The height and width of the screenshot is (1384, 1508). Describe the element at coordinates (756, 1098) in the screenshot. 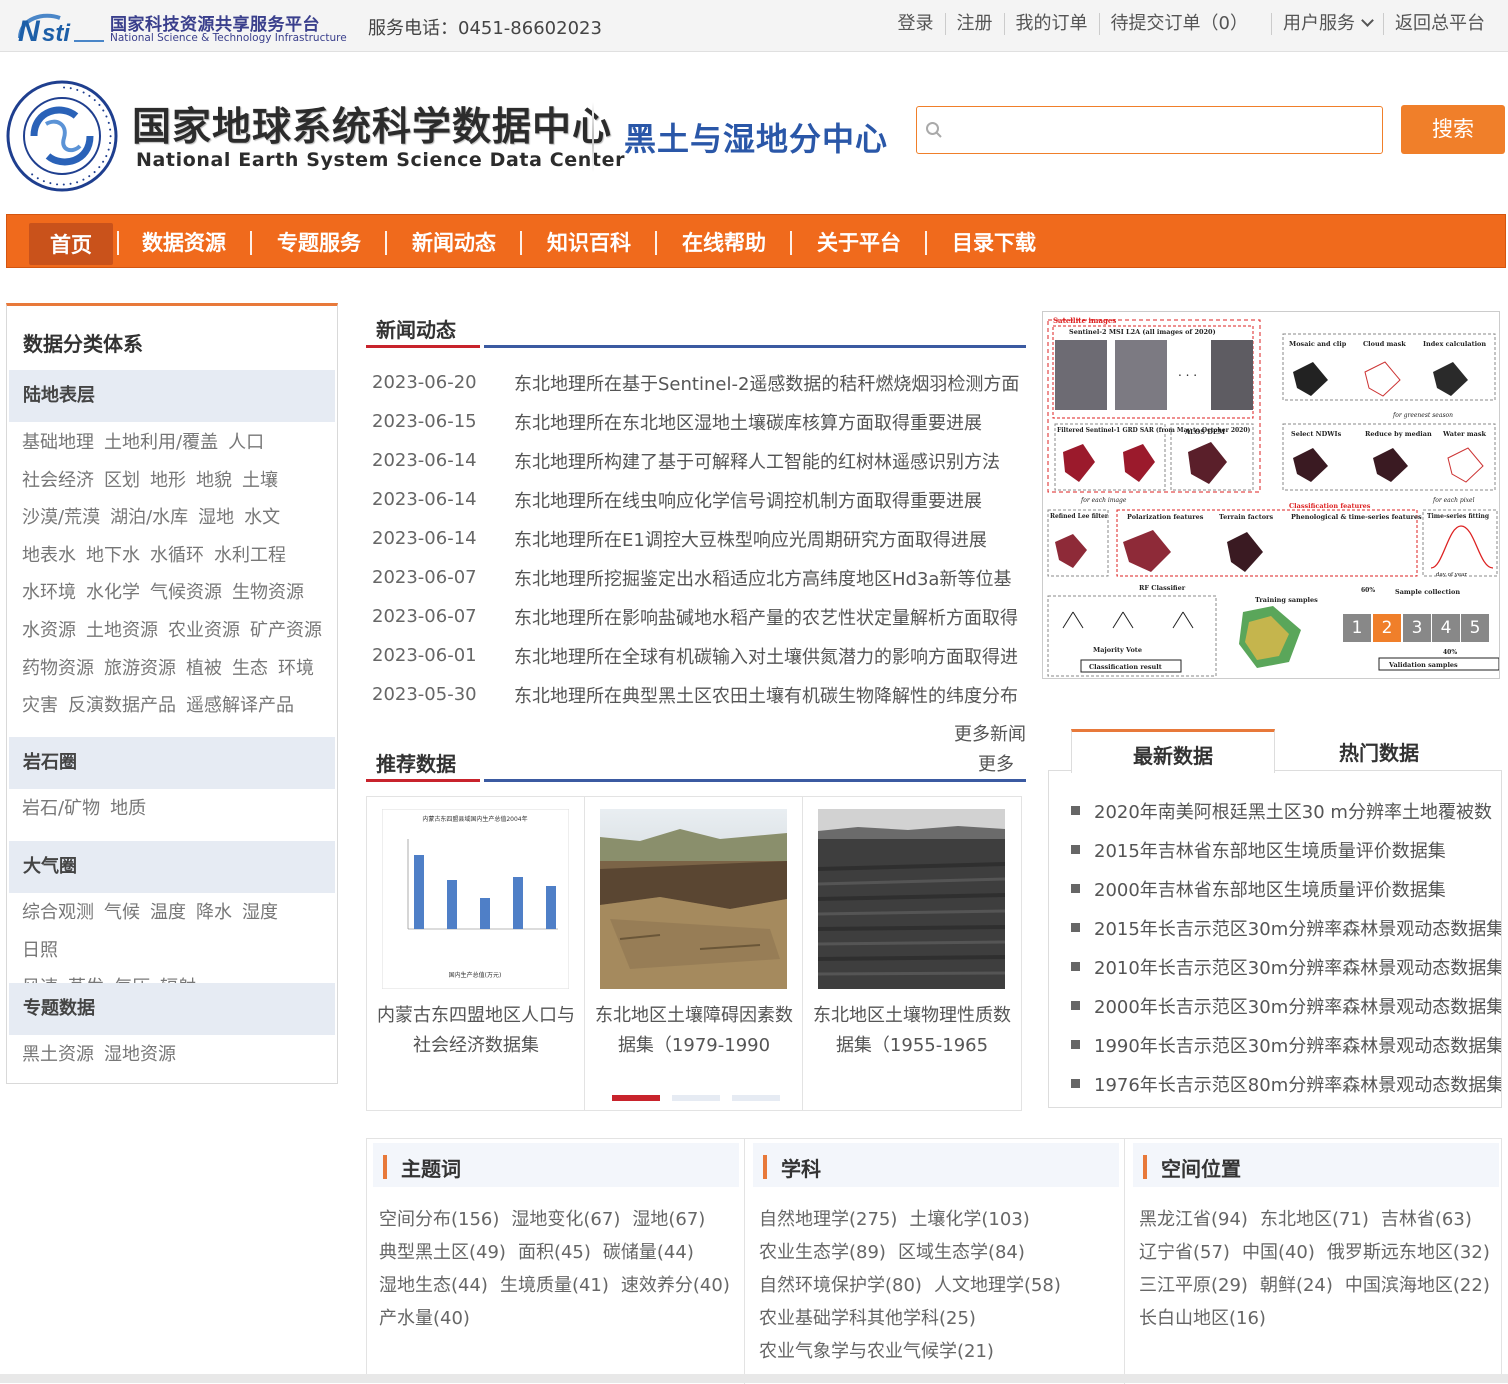

I see `carousel-dot` at that location.